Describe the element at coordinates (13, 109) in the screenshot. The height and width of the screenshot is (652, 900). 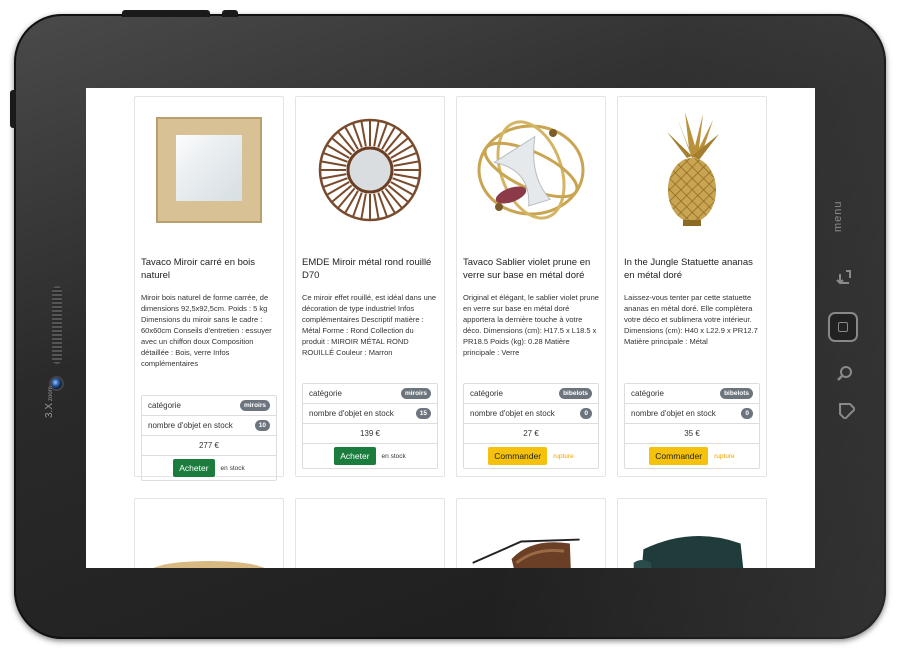
I see `volume-button` at that location.